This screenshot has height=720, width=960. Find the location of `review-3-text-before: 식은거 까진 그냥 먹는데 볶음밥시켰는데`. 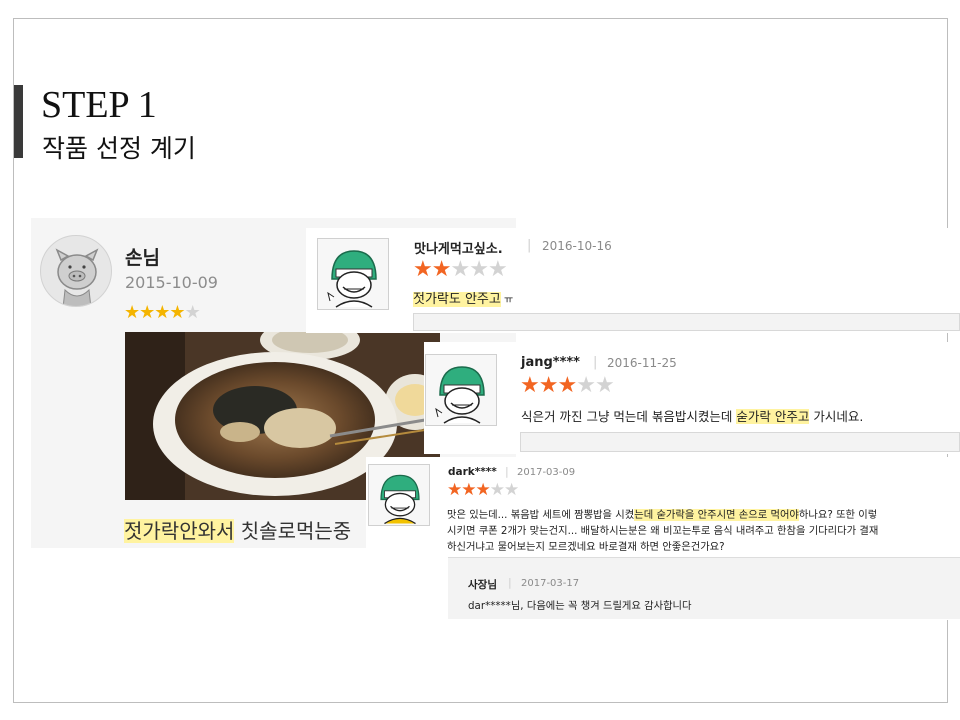

review-3-text-before: 식은거 까진 그냥 먹는데 볶음밥시켰는데 is located at coordinates (629, 416).